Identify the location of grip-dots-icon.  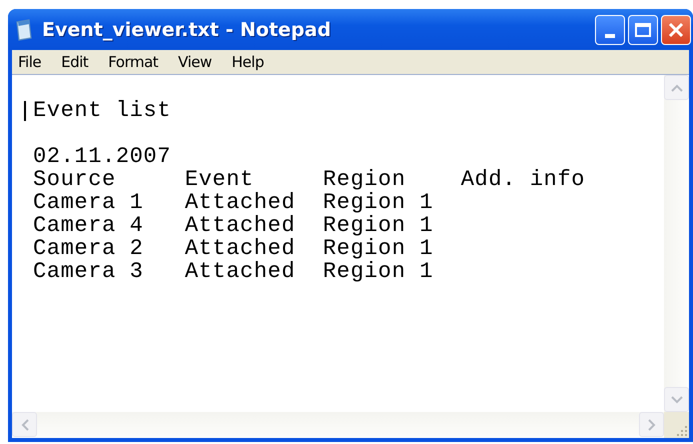
(682, 431).